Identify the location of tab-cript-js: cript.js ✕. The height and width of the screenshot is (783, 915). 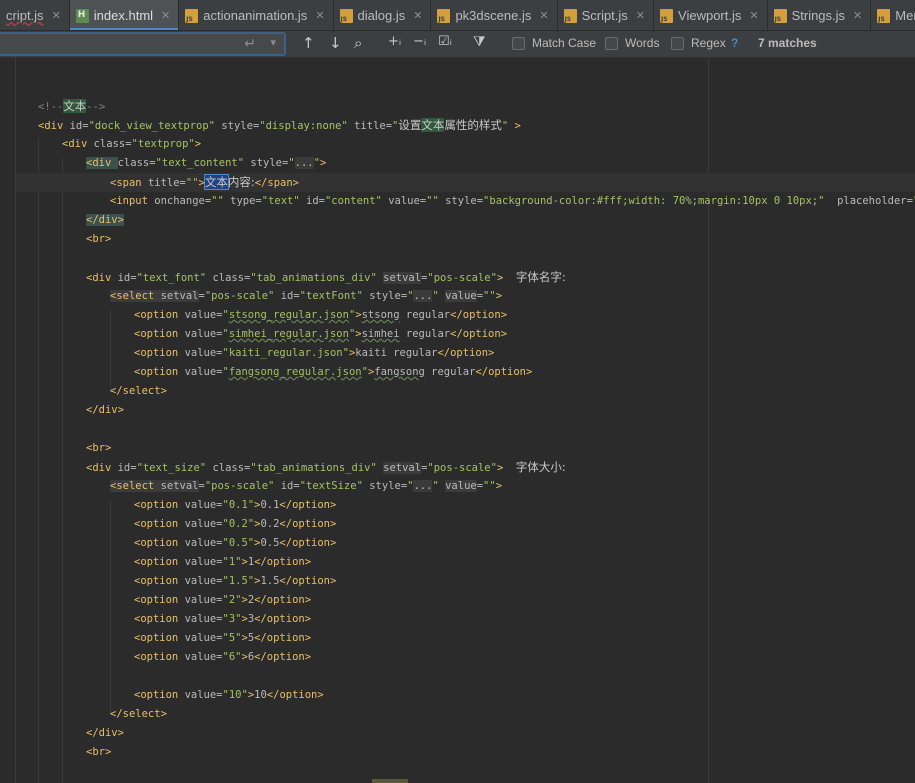
(35, 15).